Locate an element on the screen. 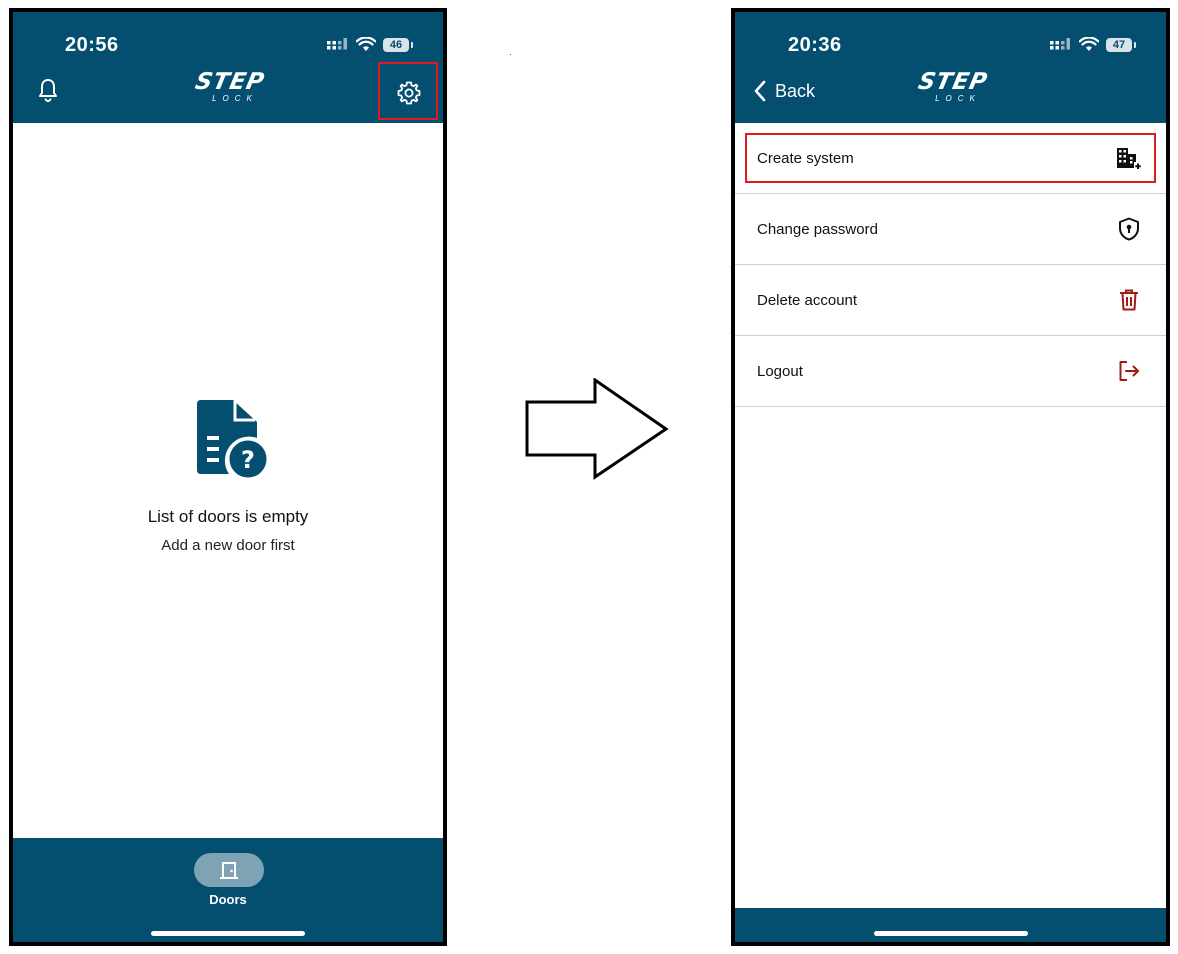  top-bar: 20:56 46 STEP LOCK is located at coordinates (228, 67).